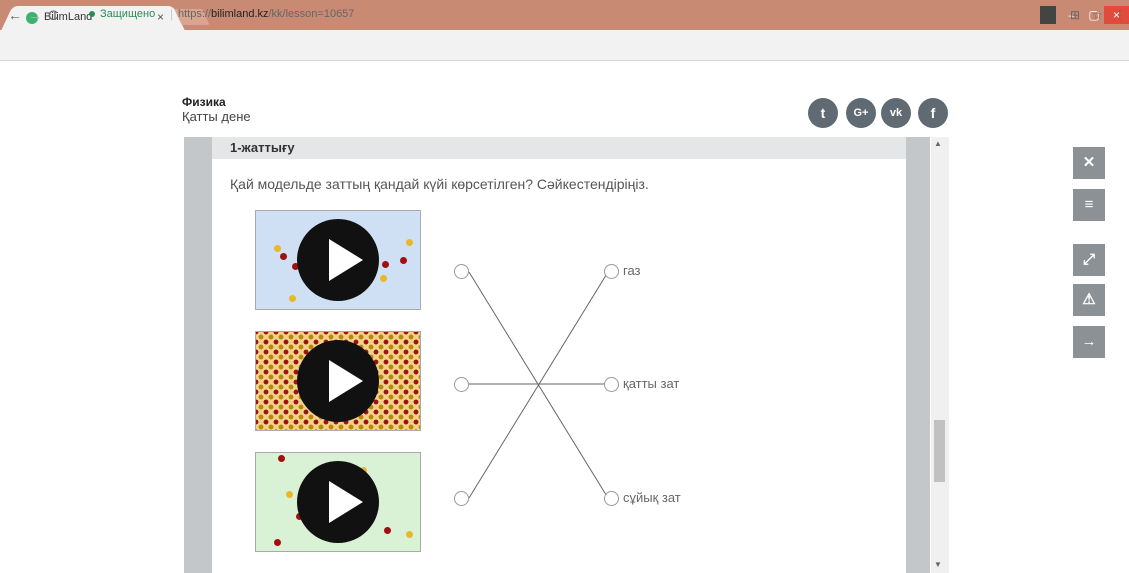  Describe the element at coordinates (262, 147) in the screenshot. I see `exercise-title: 1-жаттығу` at that location.